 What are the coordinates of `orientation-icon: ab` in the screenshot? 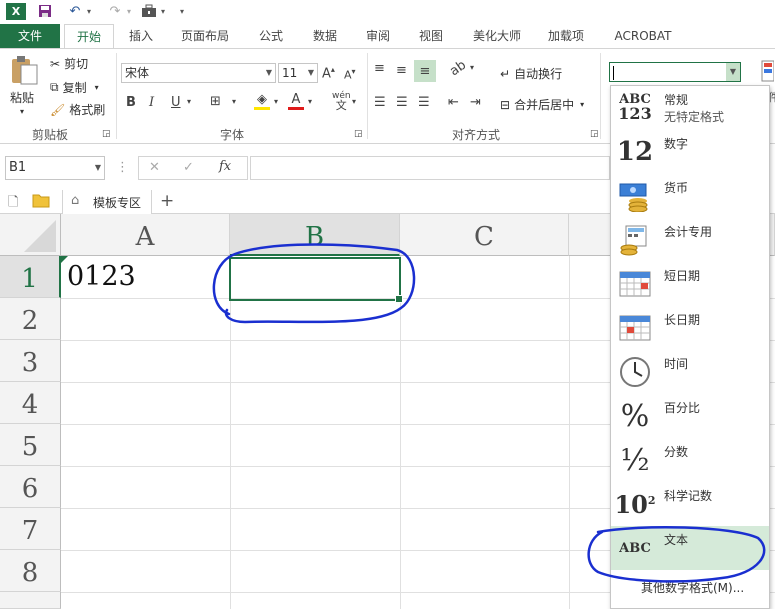 It's located at (458, 69).